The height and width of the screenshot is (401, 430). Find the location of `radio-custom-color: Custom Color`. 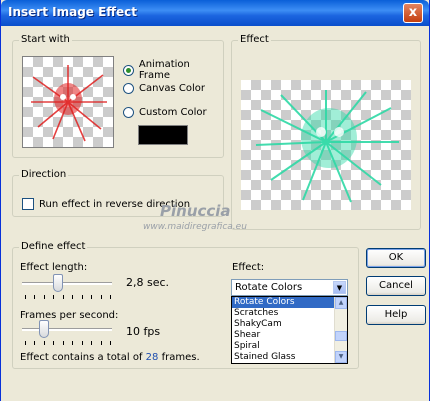

radio-custom-color: Custom Color is located at coordinates (165, 112).